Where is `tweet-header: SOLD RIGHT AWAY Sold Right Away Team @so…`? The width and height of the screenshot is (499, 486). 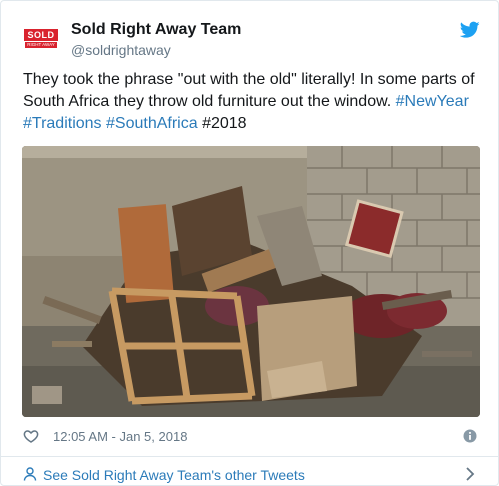
tweet-header: SOLD RIGHT AWAY Sold Right Away Team @so… is located at coordinates (251, 41).